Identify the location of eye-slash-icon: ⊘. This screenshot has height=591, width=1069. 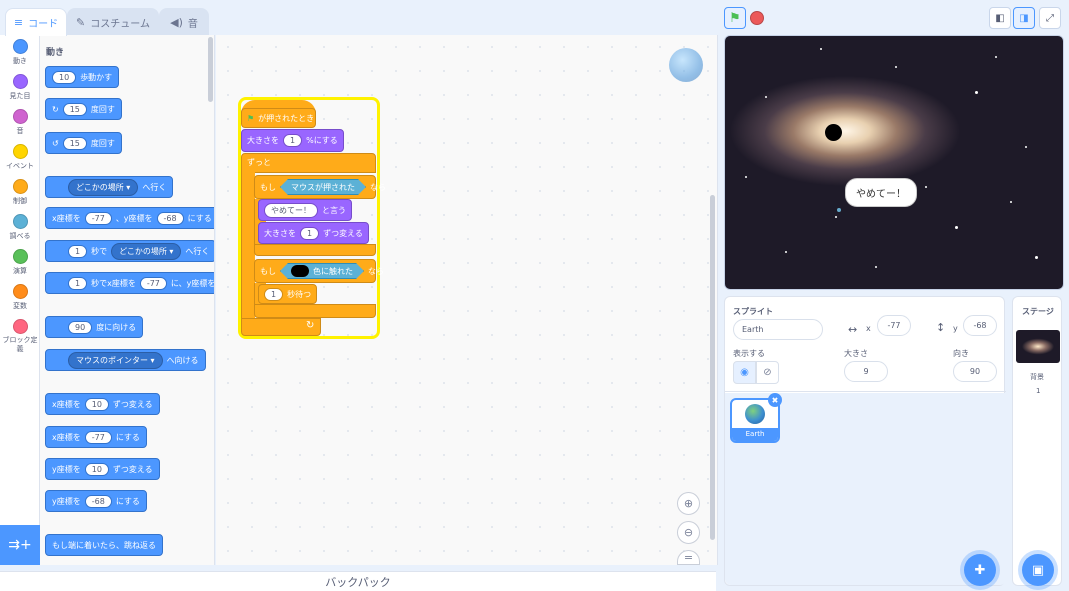
(767, 372).